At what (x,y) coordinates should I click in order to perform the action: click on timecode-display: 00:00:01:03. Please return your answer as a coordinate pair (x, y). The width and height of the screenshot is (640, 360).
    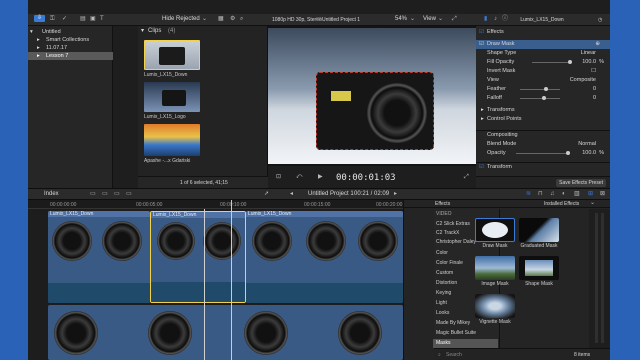
    Looking at the image, I should click on (366, 178).